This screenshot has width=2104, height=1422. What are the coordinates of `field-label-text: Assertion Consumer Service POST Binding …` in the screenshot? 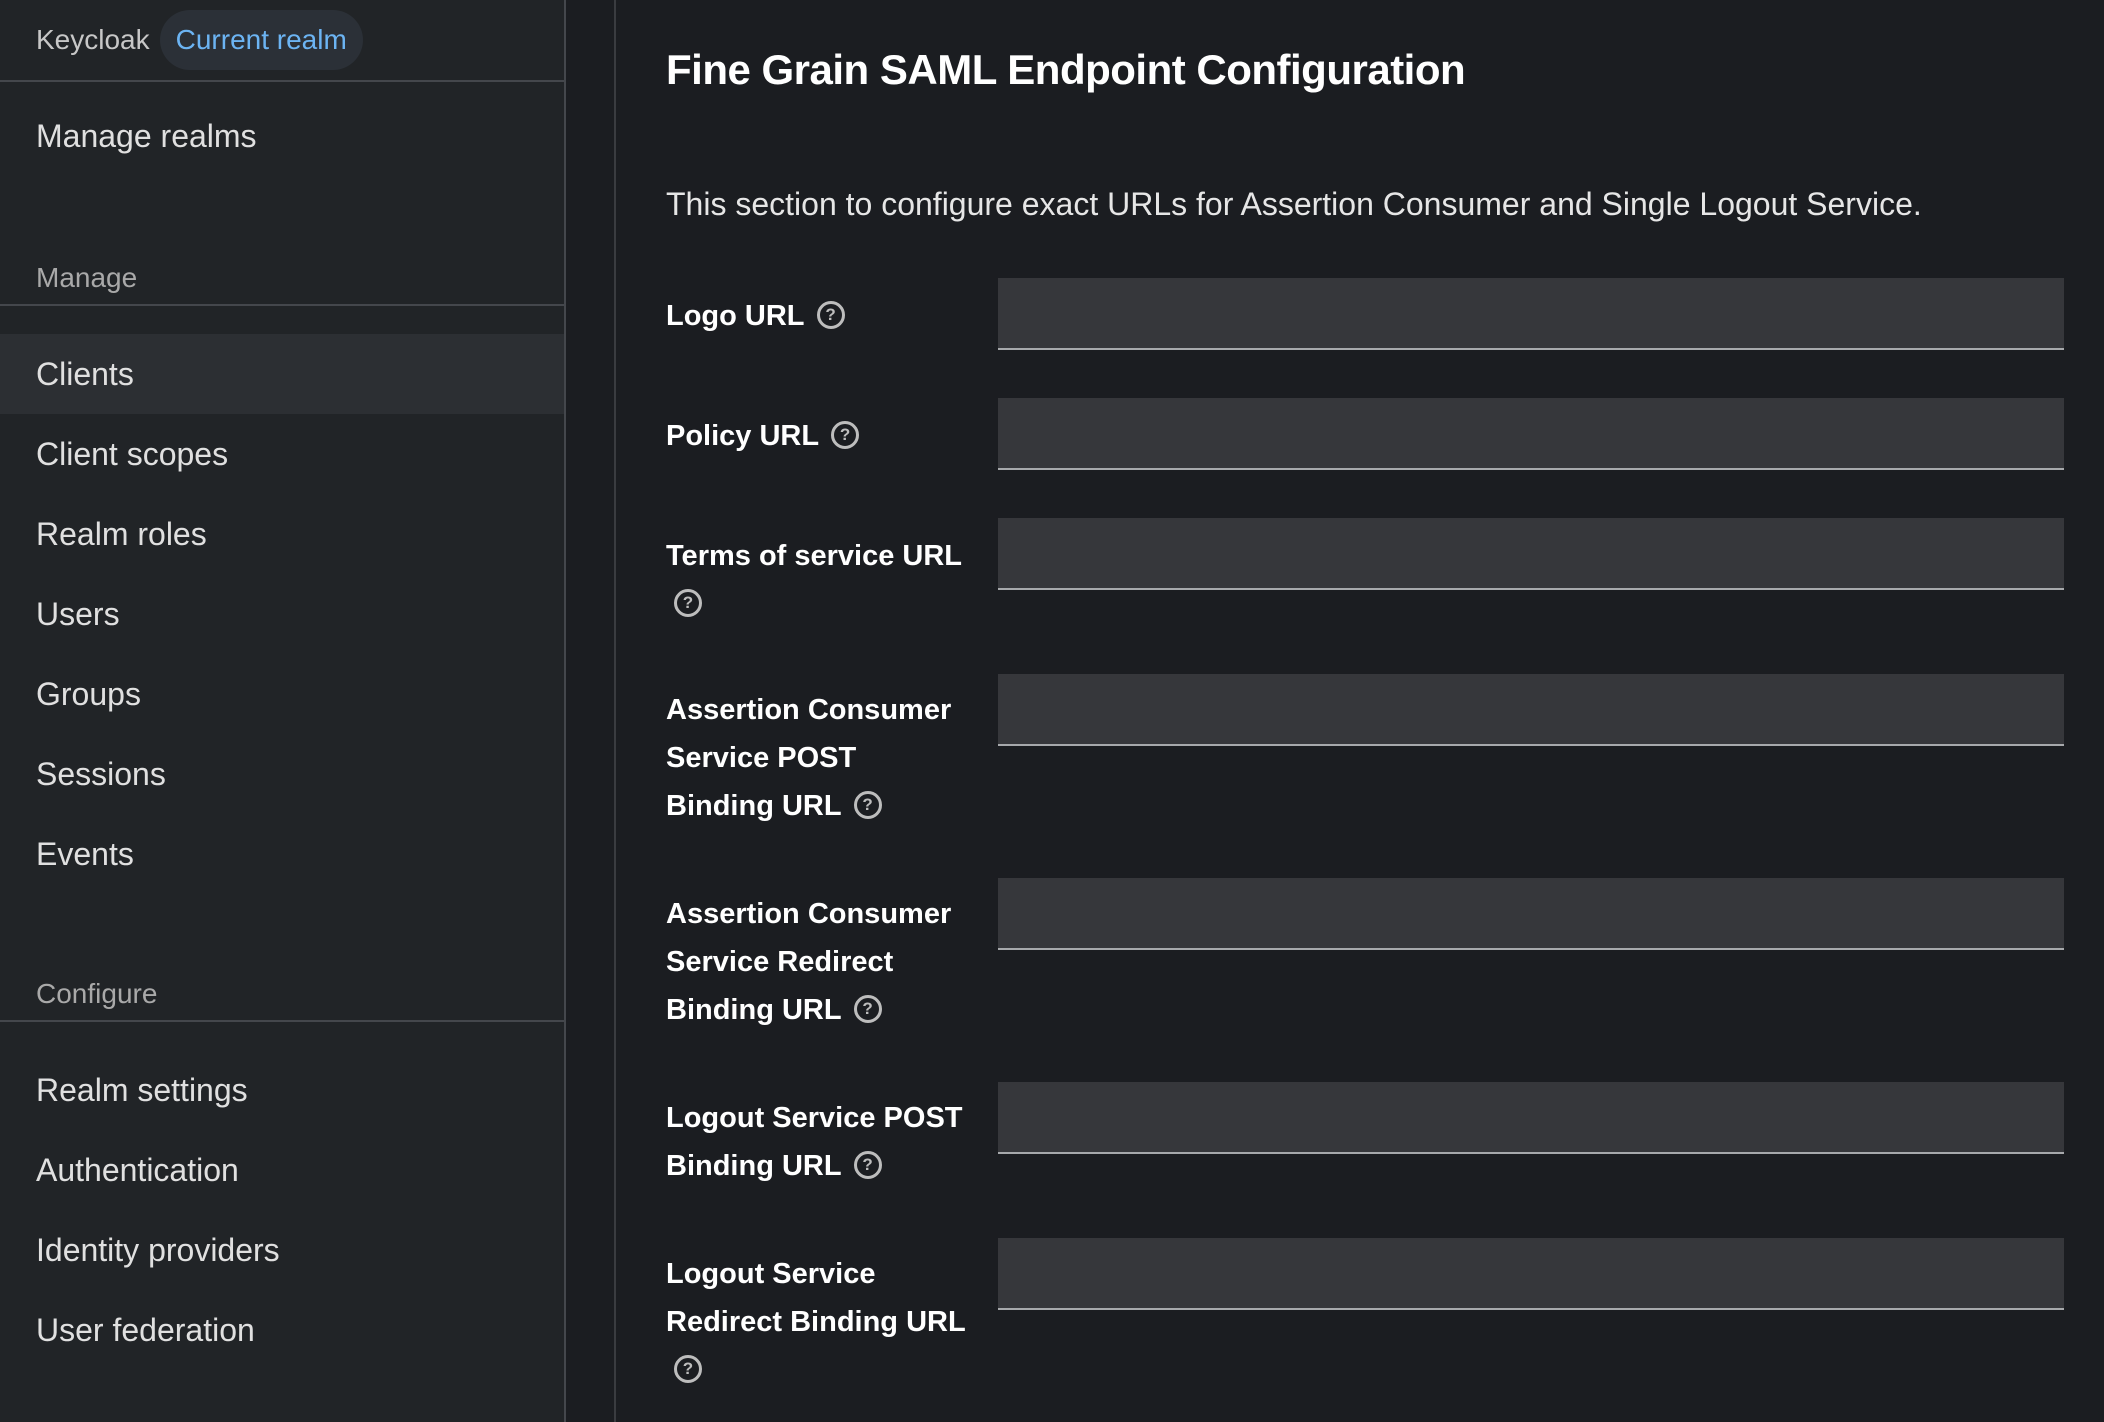 It's located at (809, 758).